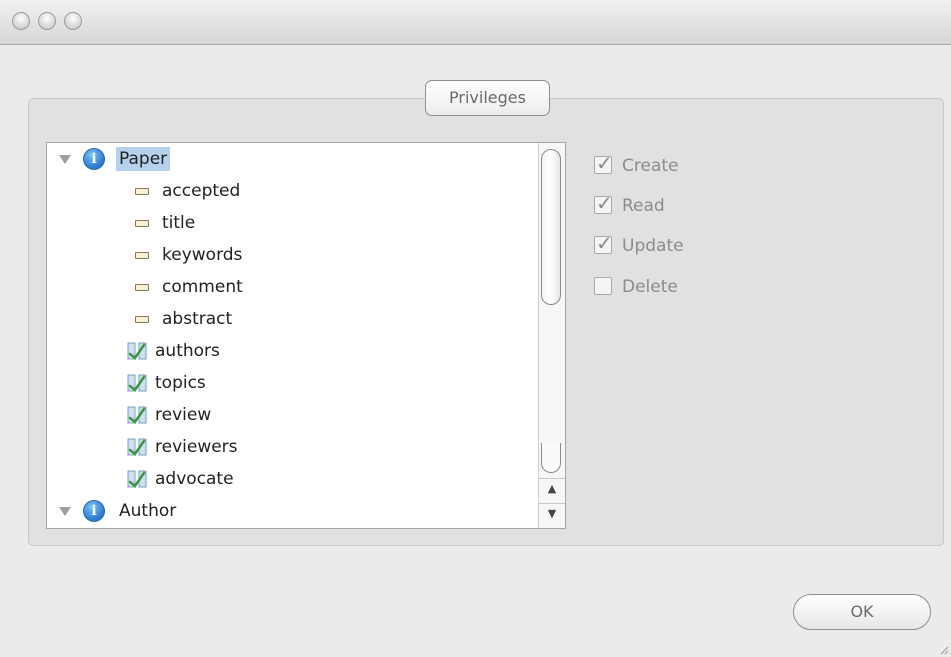  Describe the element at coordinates (179, 223) in the screenshot. I see `tree-item-label: title` at that location.